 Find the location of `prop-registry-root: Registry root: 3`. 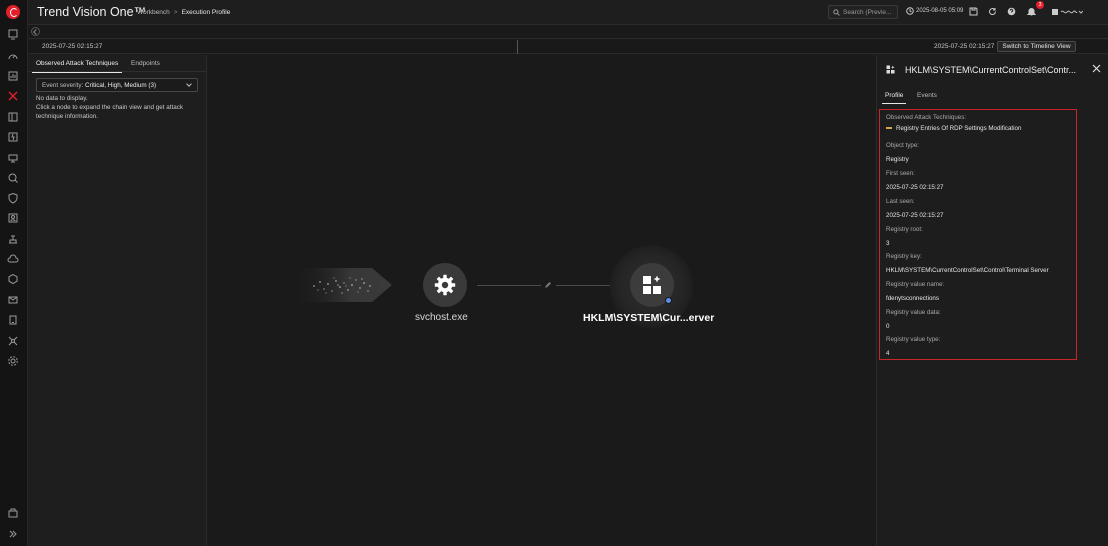

prop-registry-root: Registry root: 3 is located at coordinates (904, 236).